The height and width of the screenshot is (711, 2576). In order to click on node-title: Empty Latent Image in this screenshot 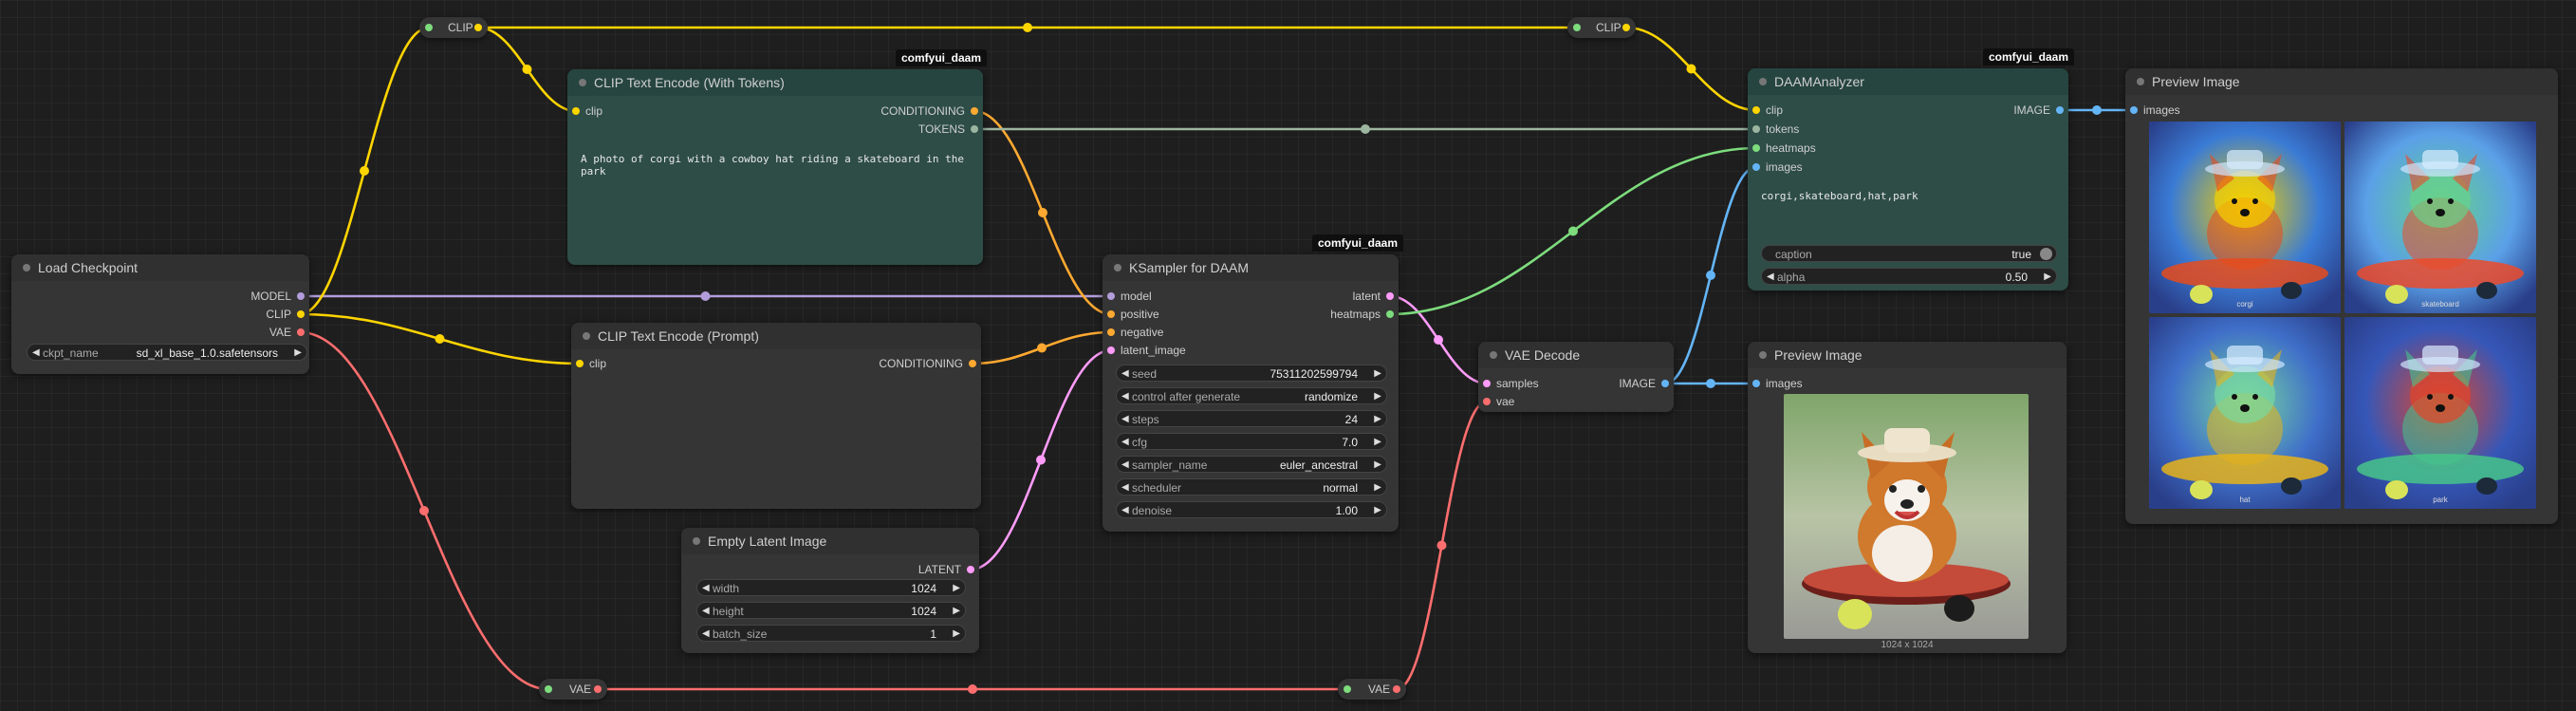, I will do `click(830, 541)`.